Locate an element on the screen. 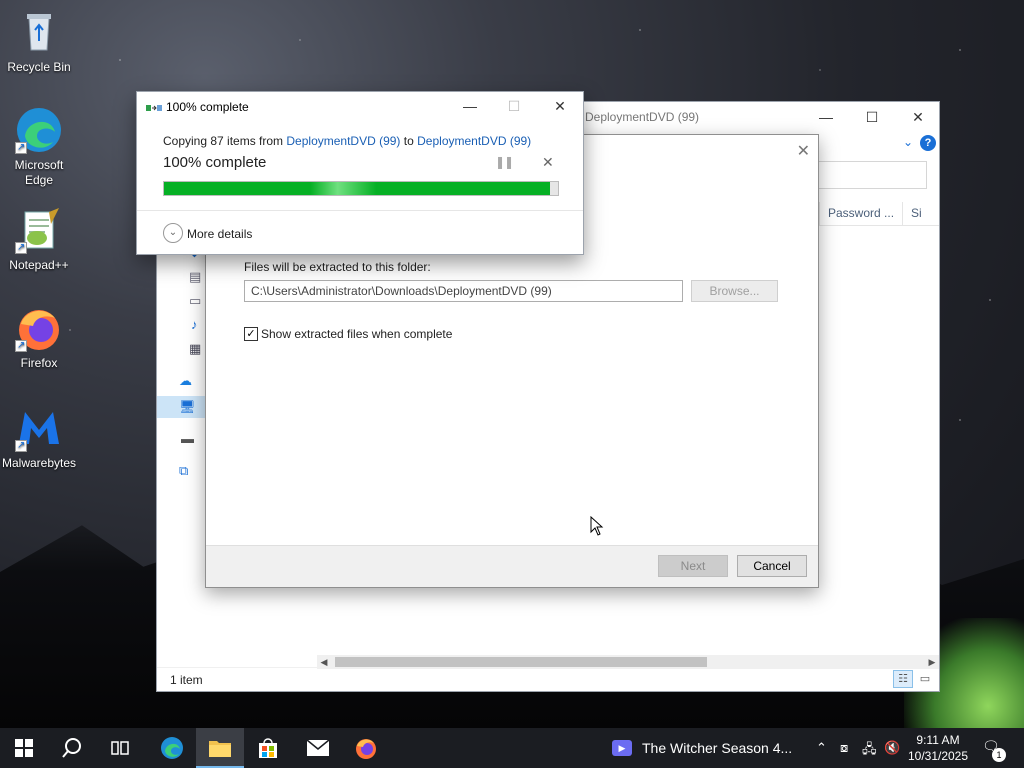 The height and width of the screenshot is (768, 1024). explorer-search-box is located at coordinates (867, 175).